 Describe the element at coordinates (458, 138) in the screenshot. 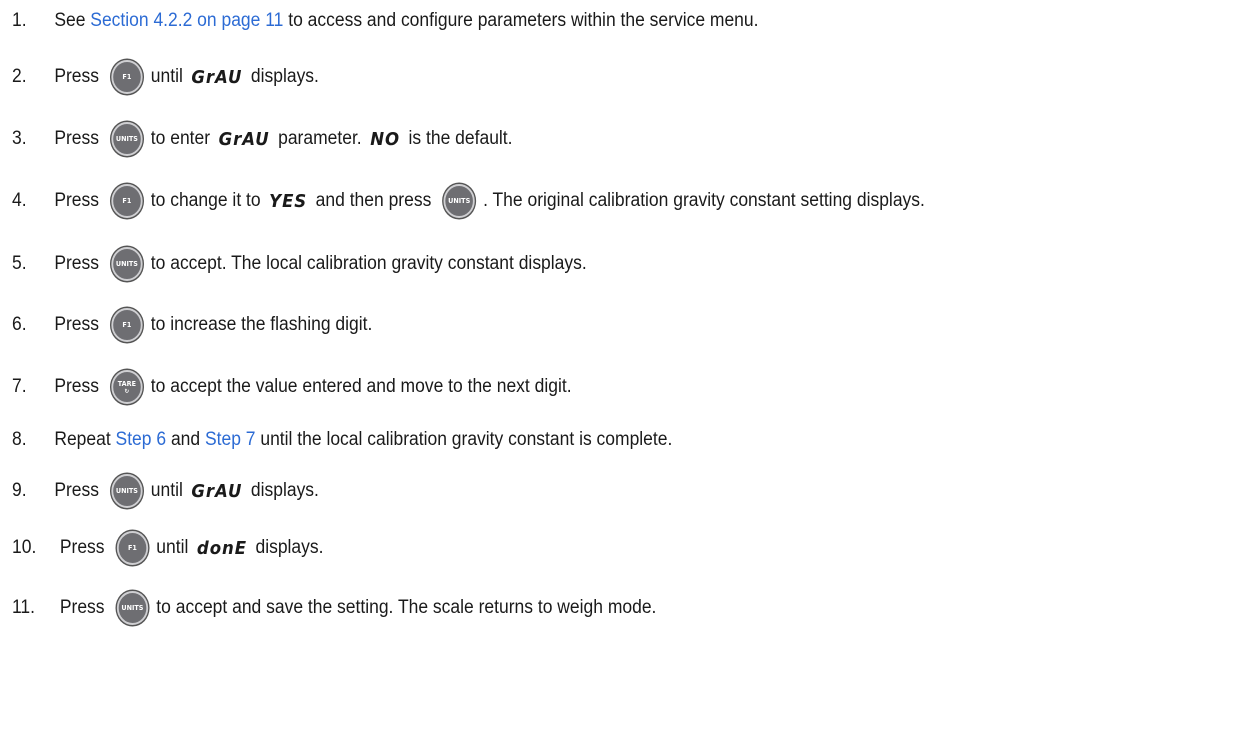

I see `step-text: is the default.` at that location.